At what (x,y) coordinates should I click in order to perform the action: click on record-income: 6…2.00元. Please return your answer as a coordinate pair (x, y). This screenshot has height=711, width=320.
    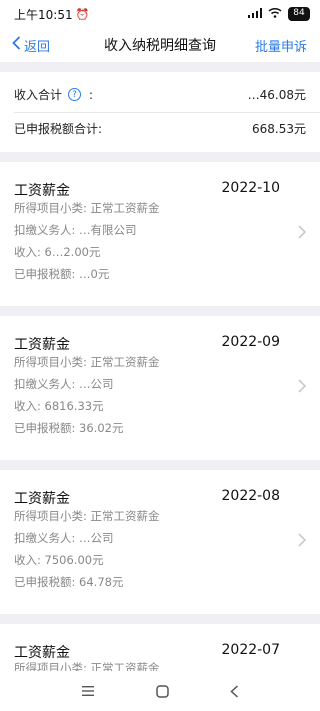
    Looking at the image, I should click on (72, 252).